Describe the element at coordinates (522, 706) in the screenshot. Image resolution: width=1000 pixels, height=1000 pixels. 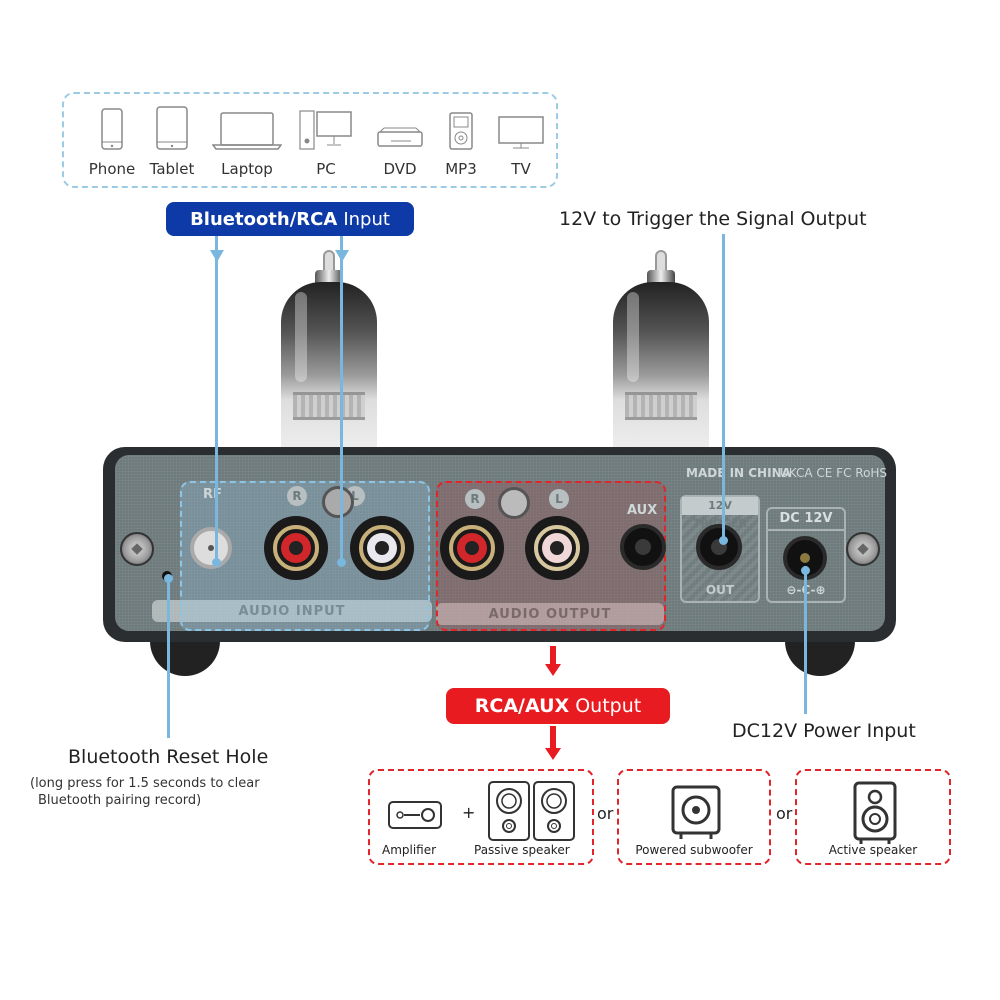
I see `badge-bold-text: RCA/AUX` at that location.